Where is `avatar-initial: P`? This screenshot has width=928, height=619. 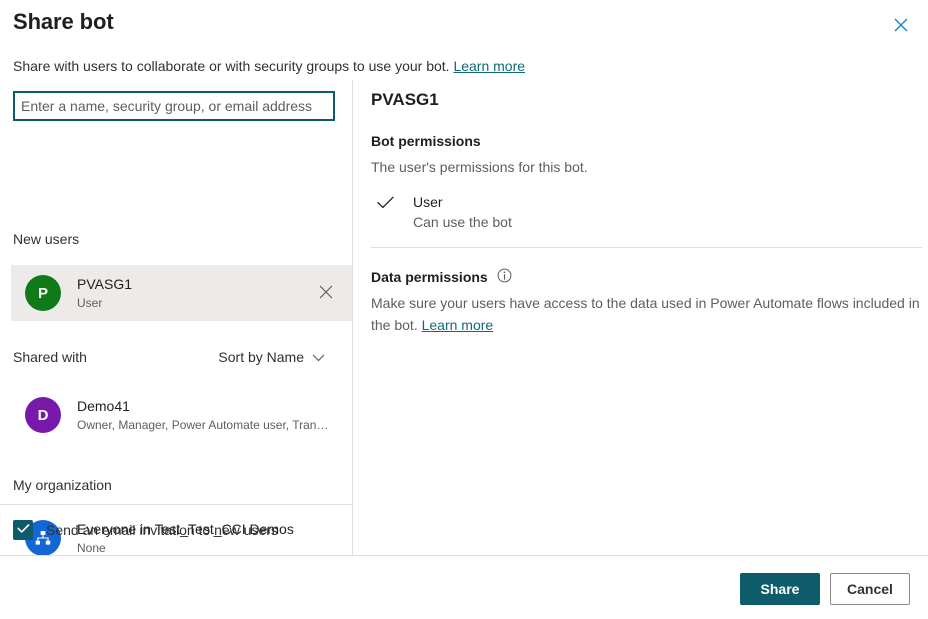
avatar-initial: P is located at coordinates (42, 293).